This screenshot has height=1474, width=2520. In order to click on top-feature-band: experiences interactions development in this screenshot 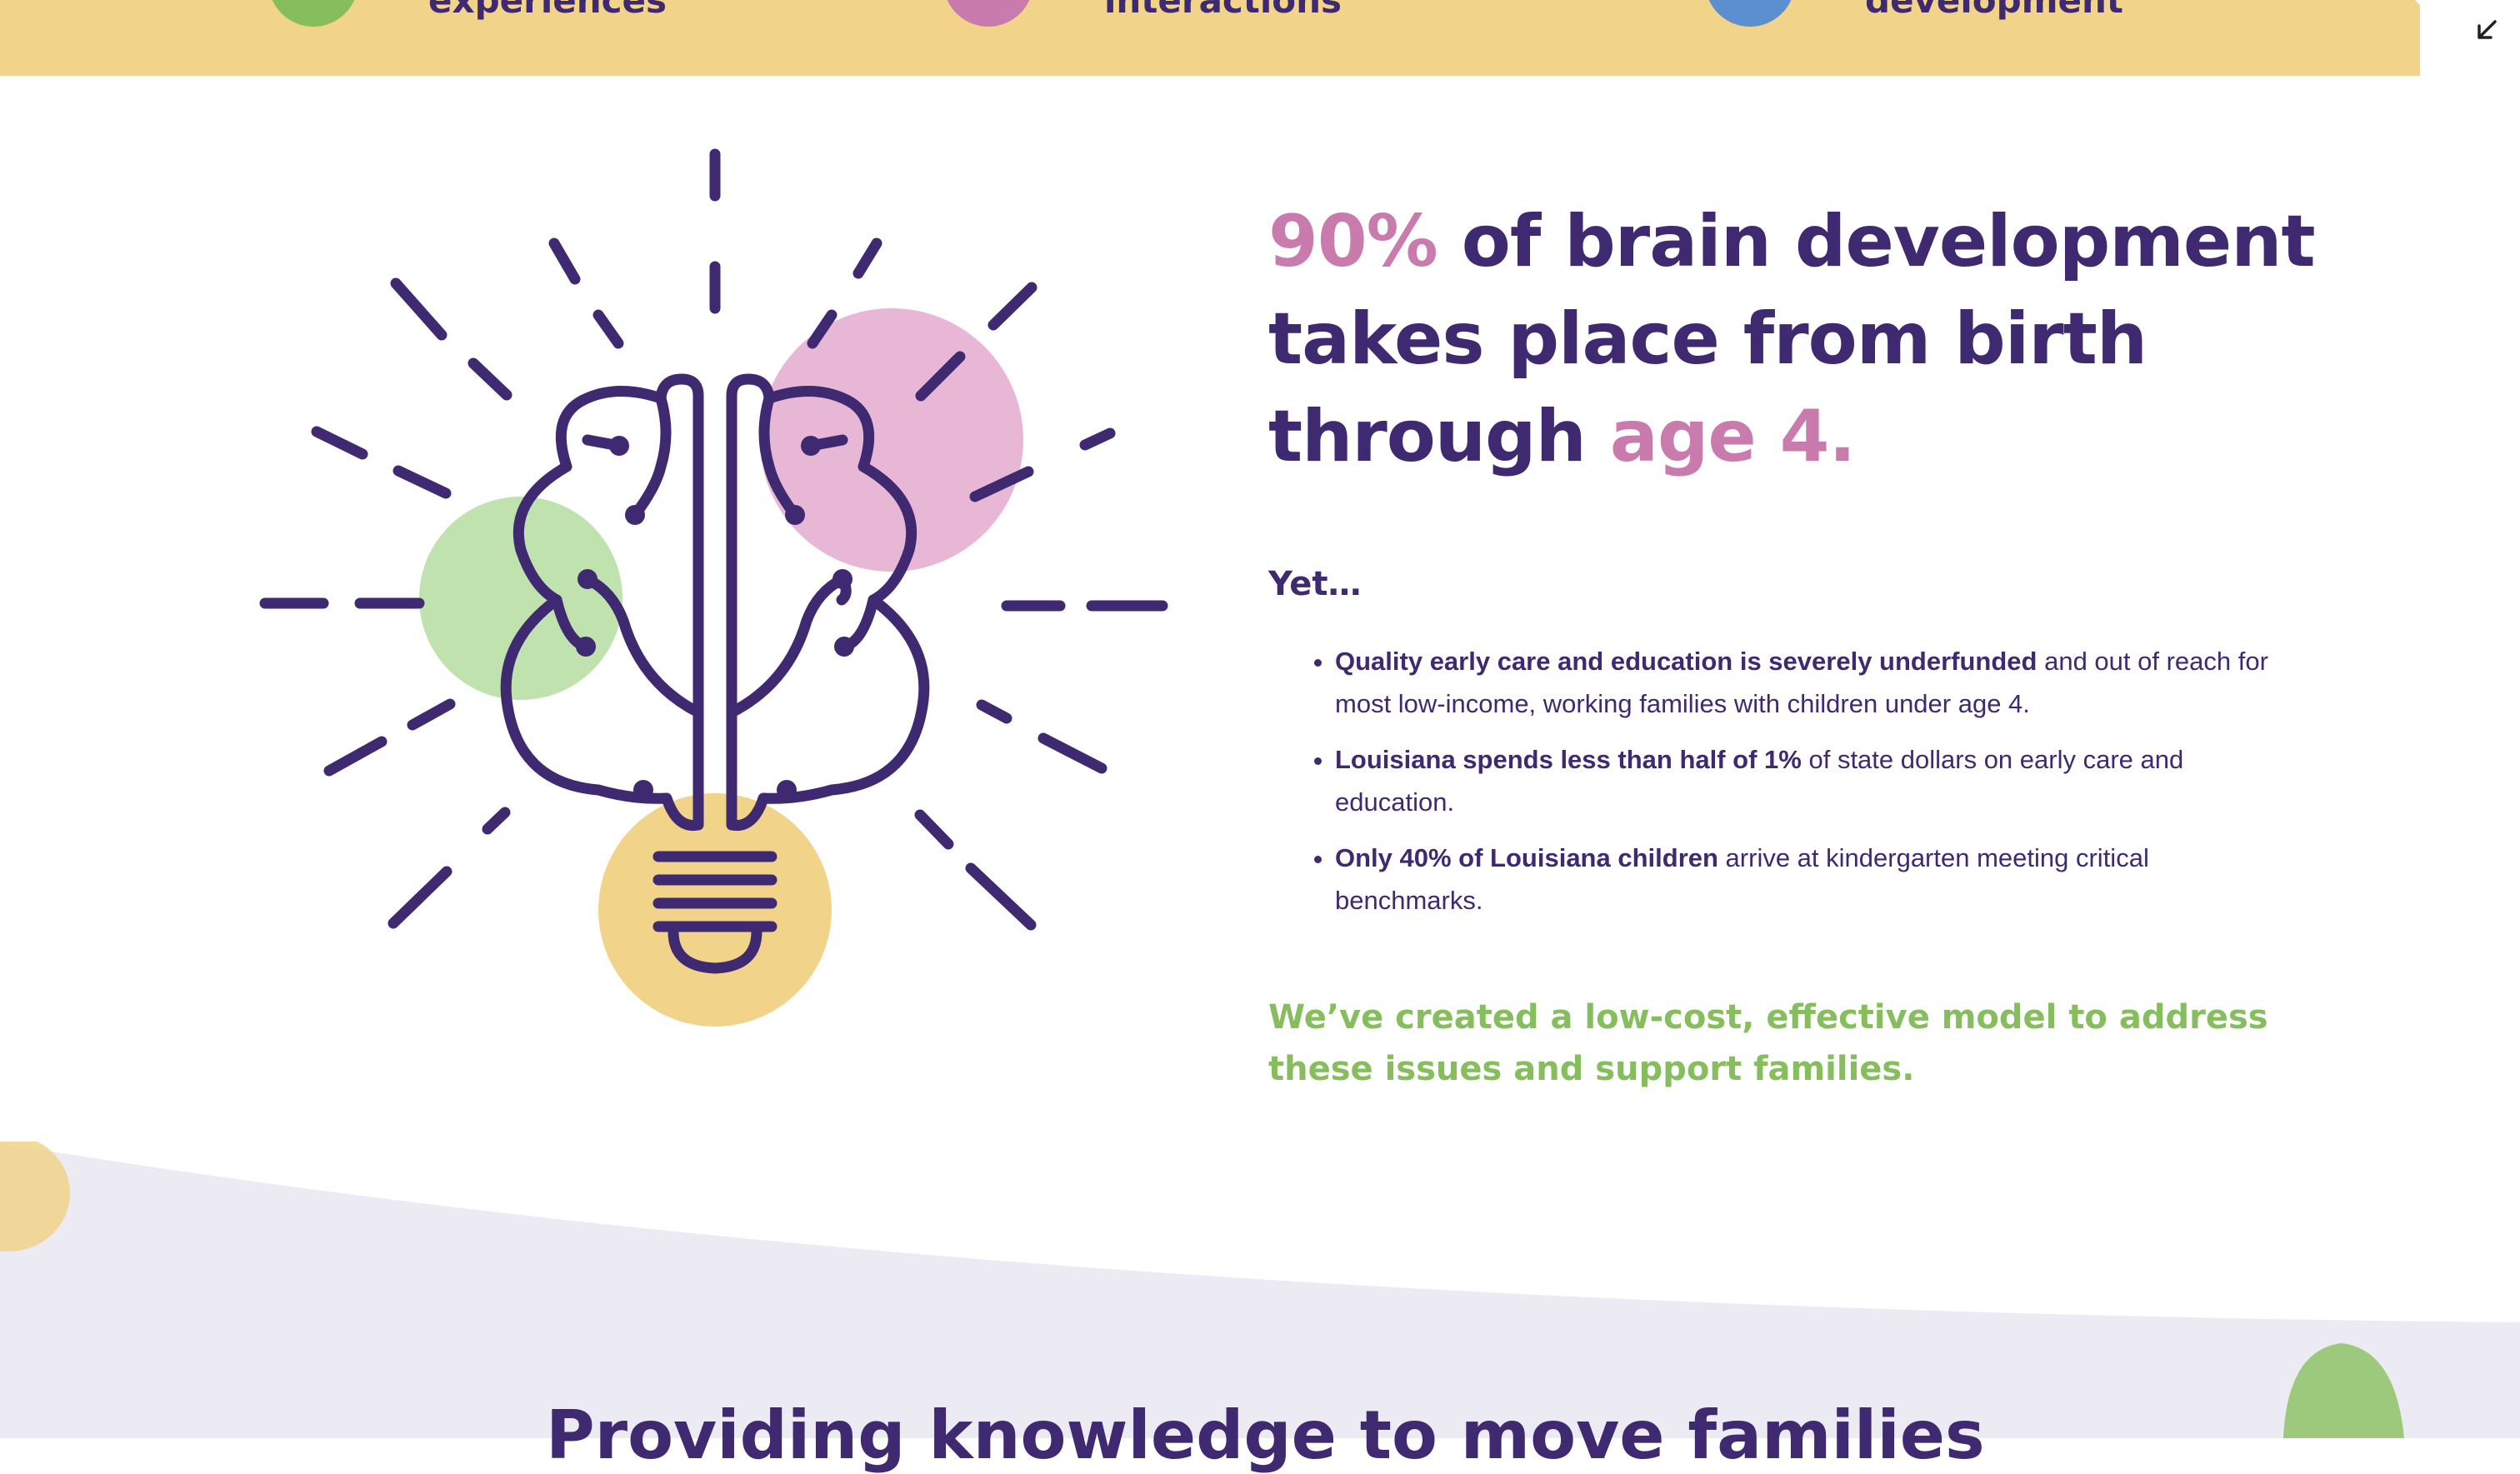, I will do `click(1246, 38)`.